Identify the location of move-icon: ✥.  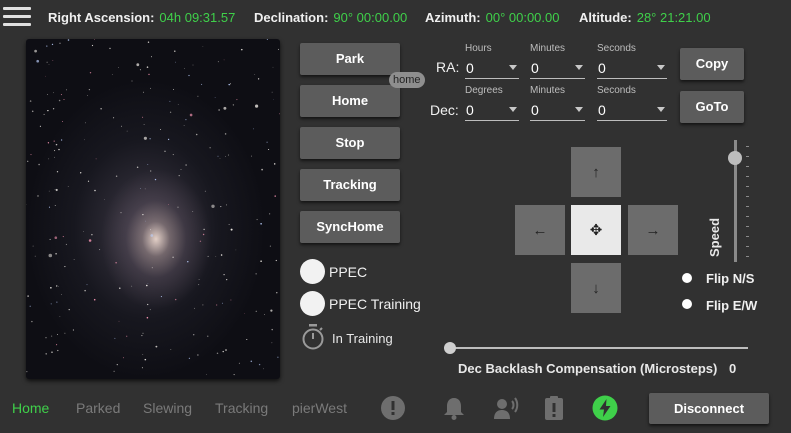
(596, 230).